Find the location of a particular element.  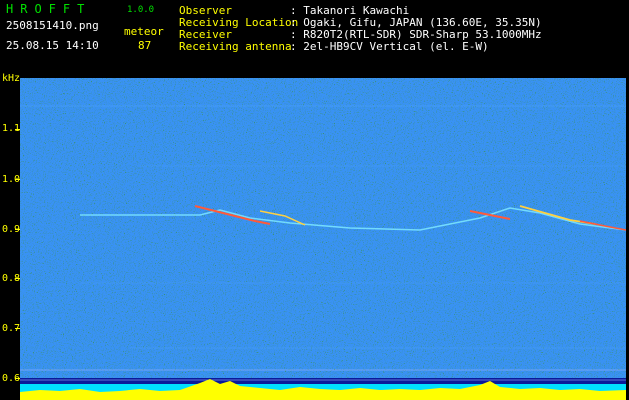

file-name: 2508151410.png is located at coordinates (52, 25).